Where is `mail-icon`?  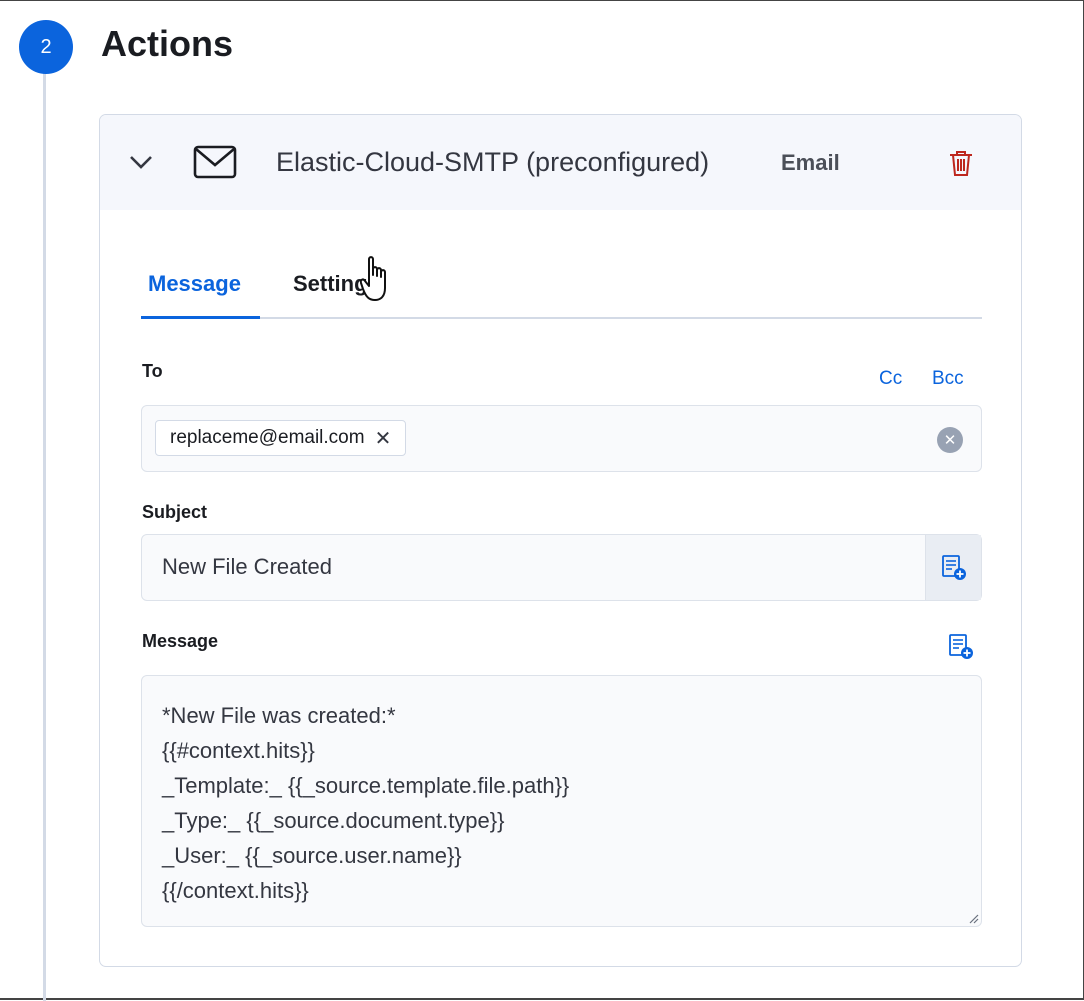 mail-icon is located at coordinates (215, 162).